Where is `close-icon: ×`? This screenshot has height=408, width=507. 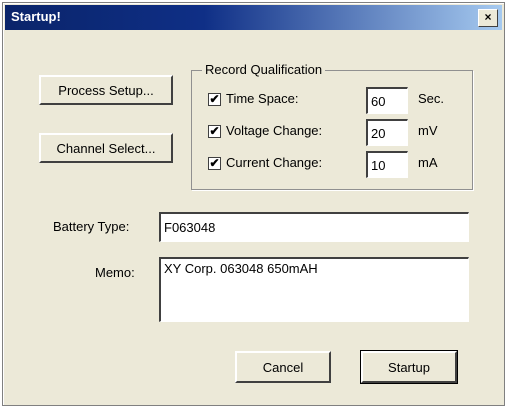
close-icon: × is located at coordinates (488, 17).